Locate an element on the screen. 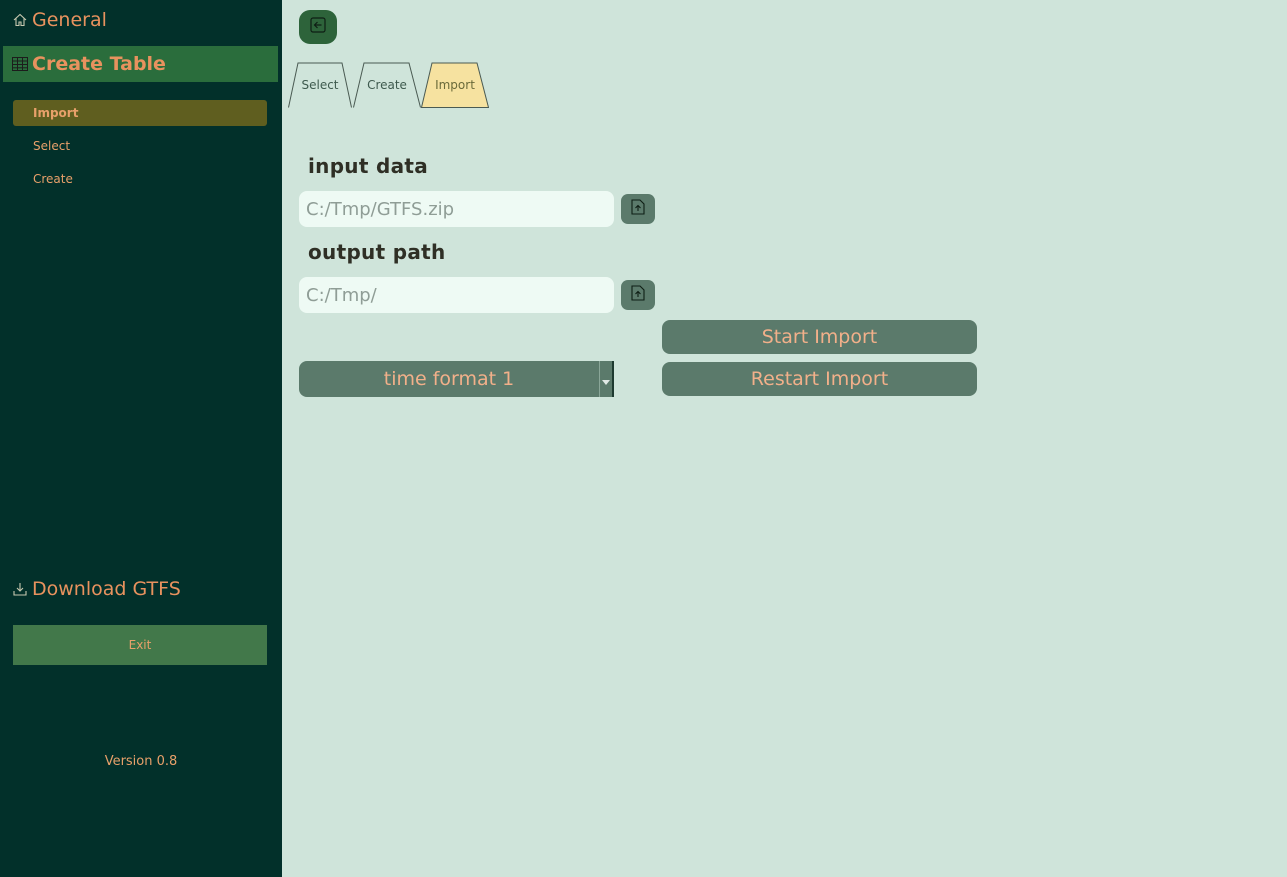  time-format-select: time format 1 is located at coordinates (456, 379).